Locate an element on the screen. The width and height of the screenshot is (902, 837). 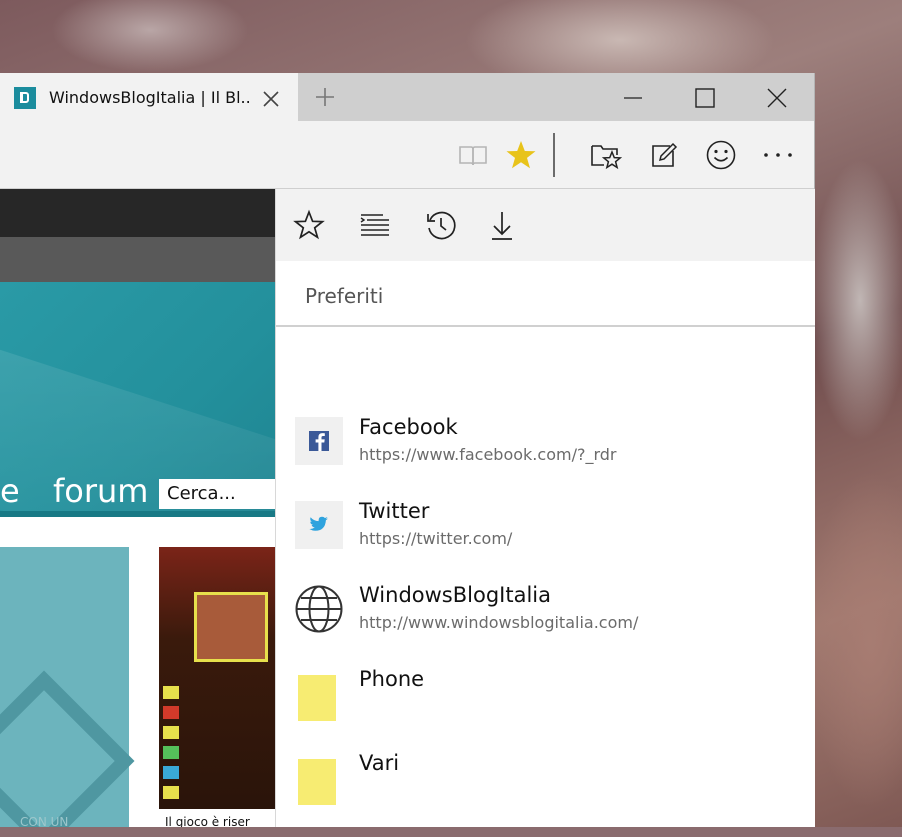
folder-name: Vari is located at coordinates (379, 763).